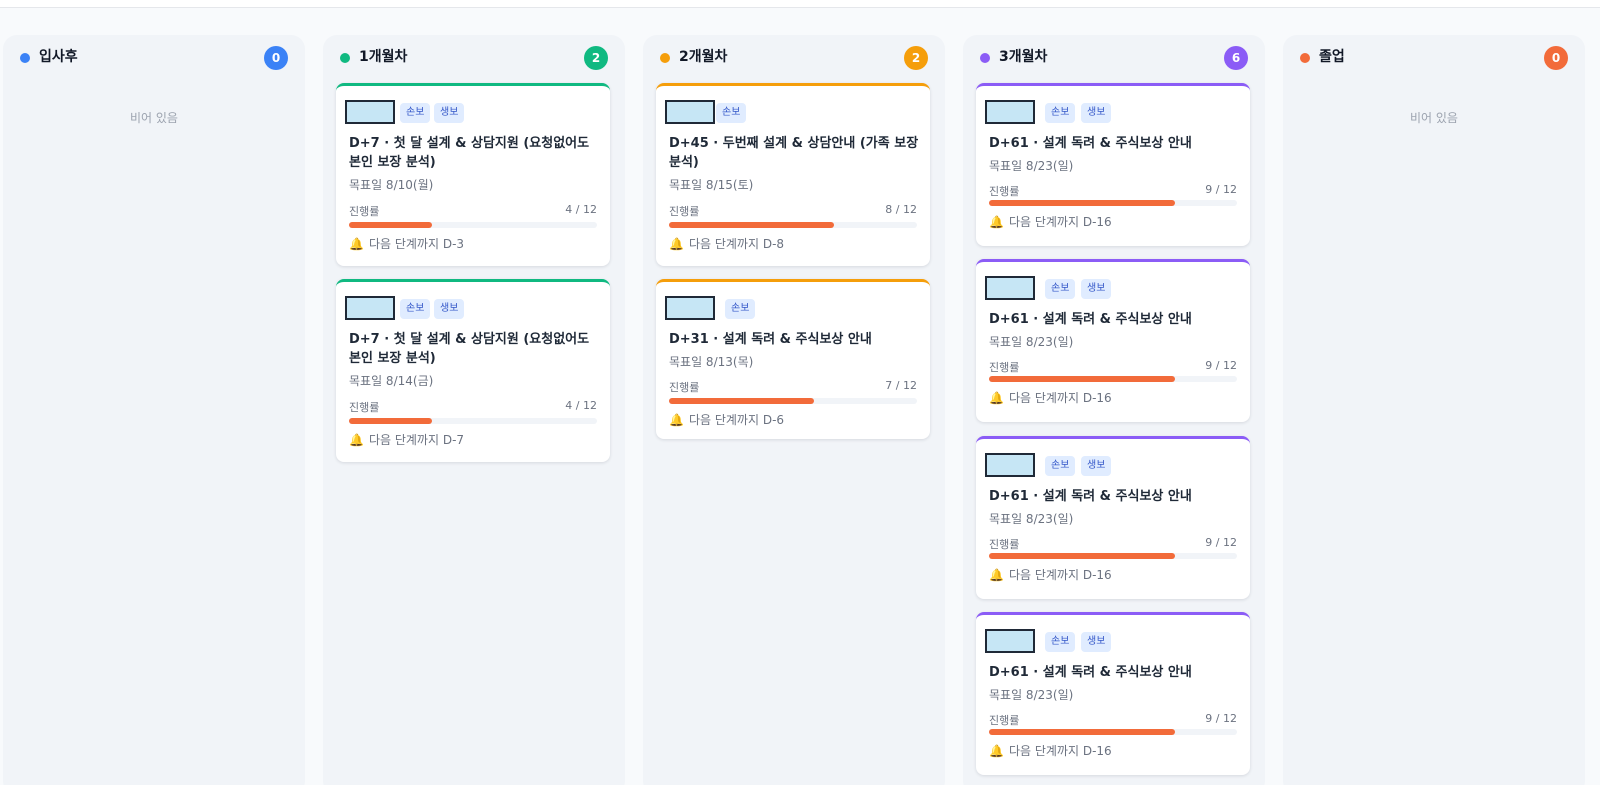 This screenshot has width=1600, height=785. Describe the element at coordinates (154, 58) in the screenshot. I see `column-header: 입사후 0` at that location.